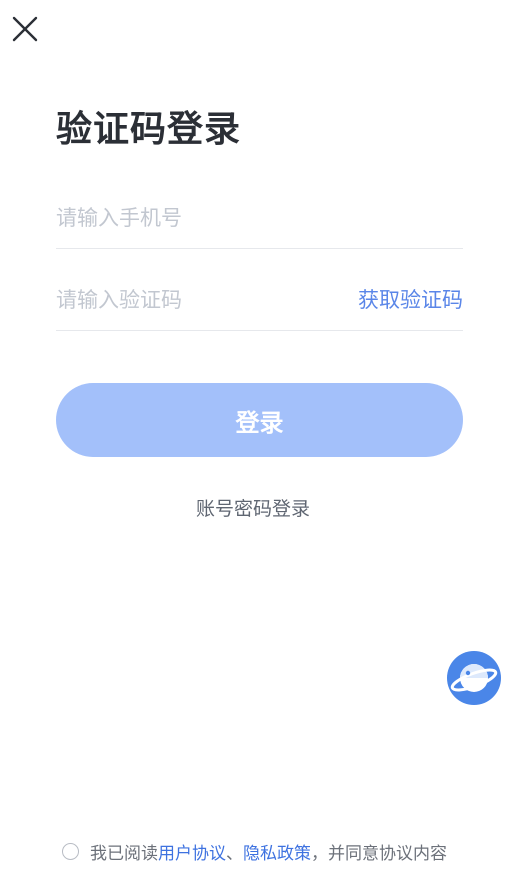 This screenshot has width=506, height=890. I want to click on verification-code-input, so click(191, 300).